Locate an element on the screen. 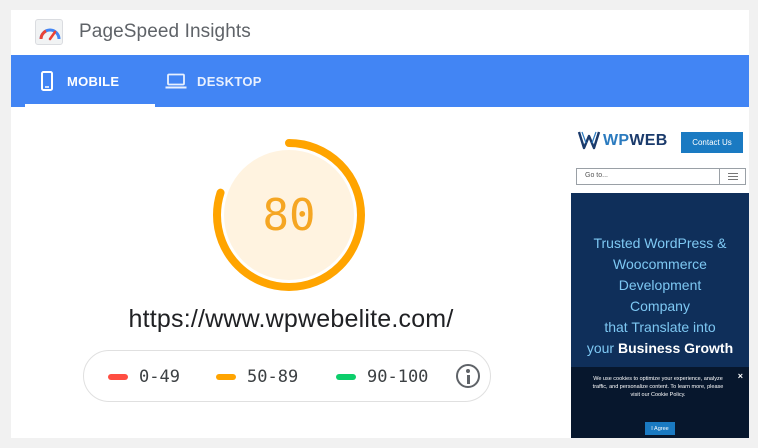  performance-score-value: 80 is located at coordinates (289, 215).